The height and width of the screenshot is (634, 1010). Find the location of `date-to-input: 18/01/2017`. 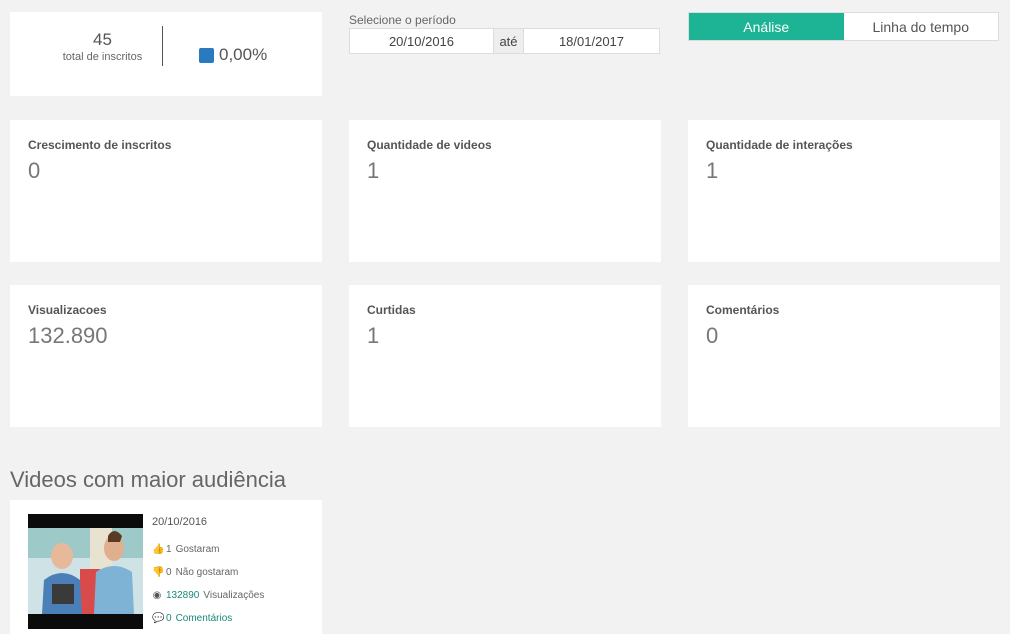

date-to-input: 18/01/2017 is located at coordinates (591, 41).